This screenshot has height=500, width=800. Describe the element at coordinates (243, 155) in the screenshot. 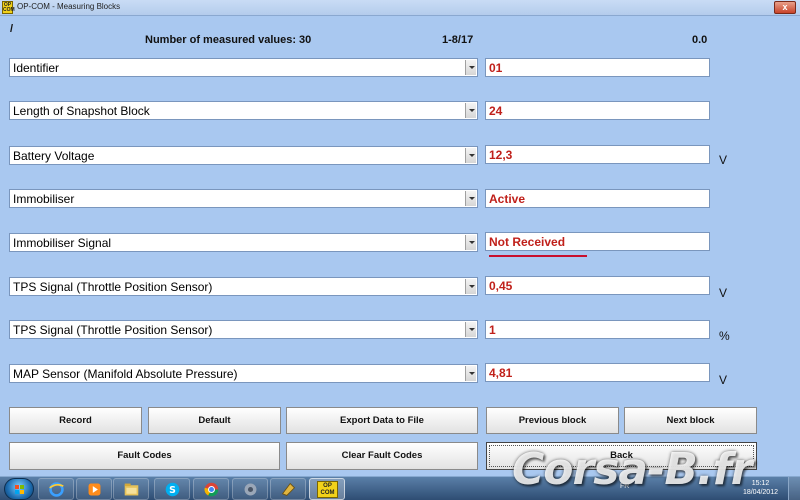

I see `parameter-select-3: Battery Voltage` at that location.